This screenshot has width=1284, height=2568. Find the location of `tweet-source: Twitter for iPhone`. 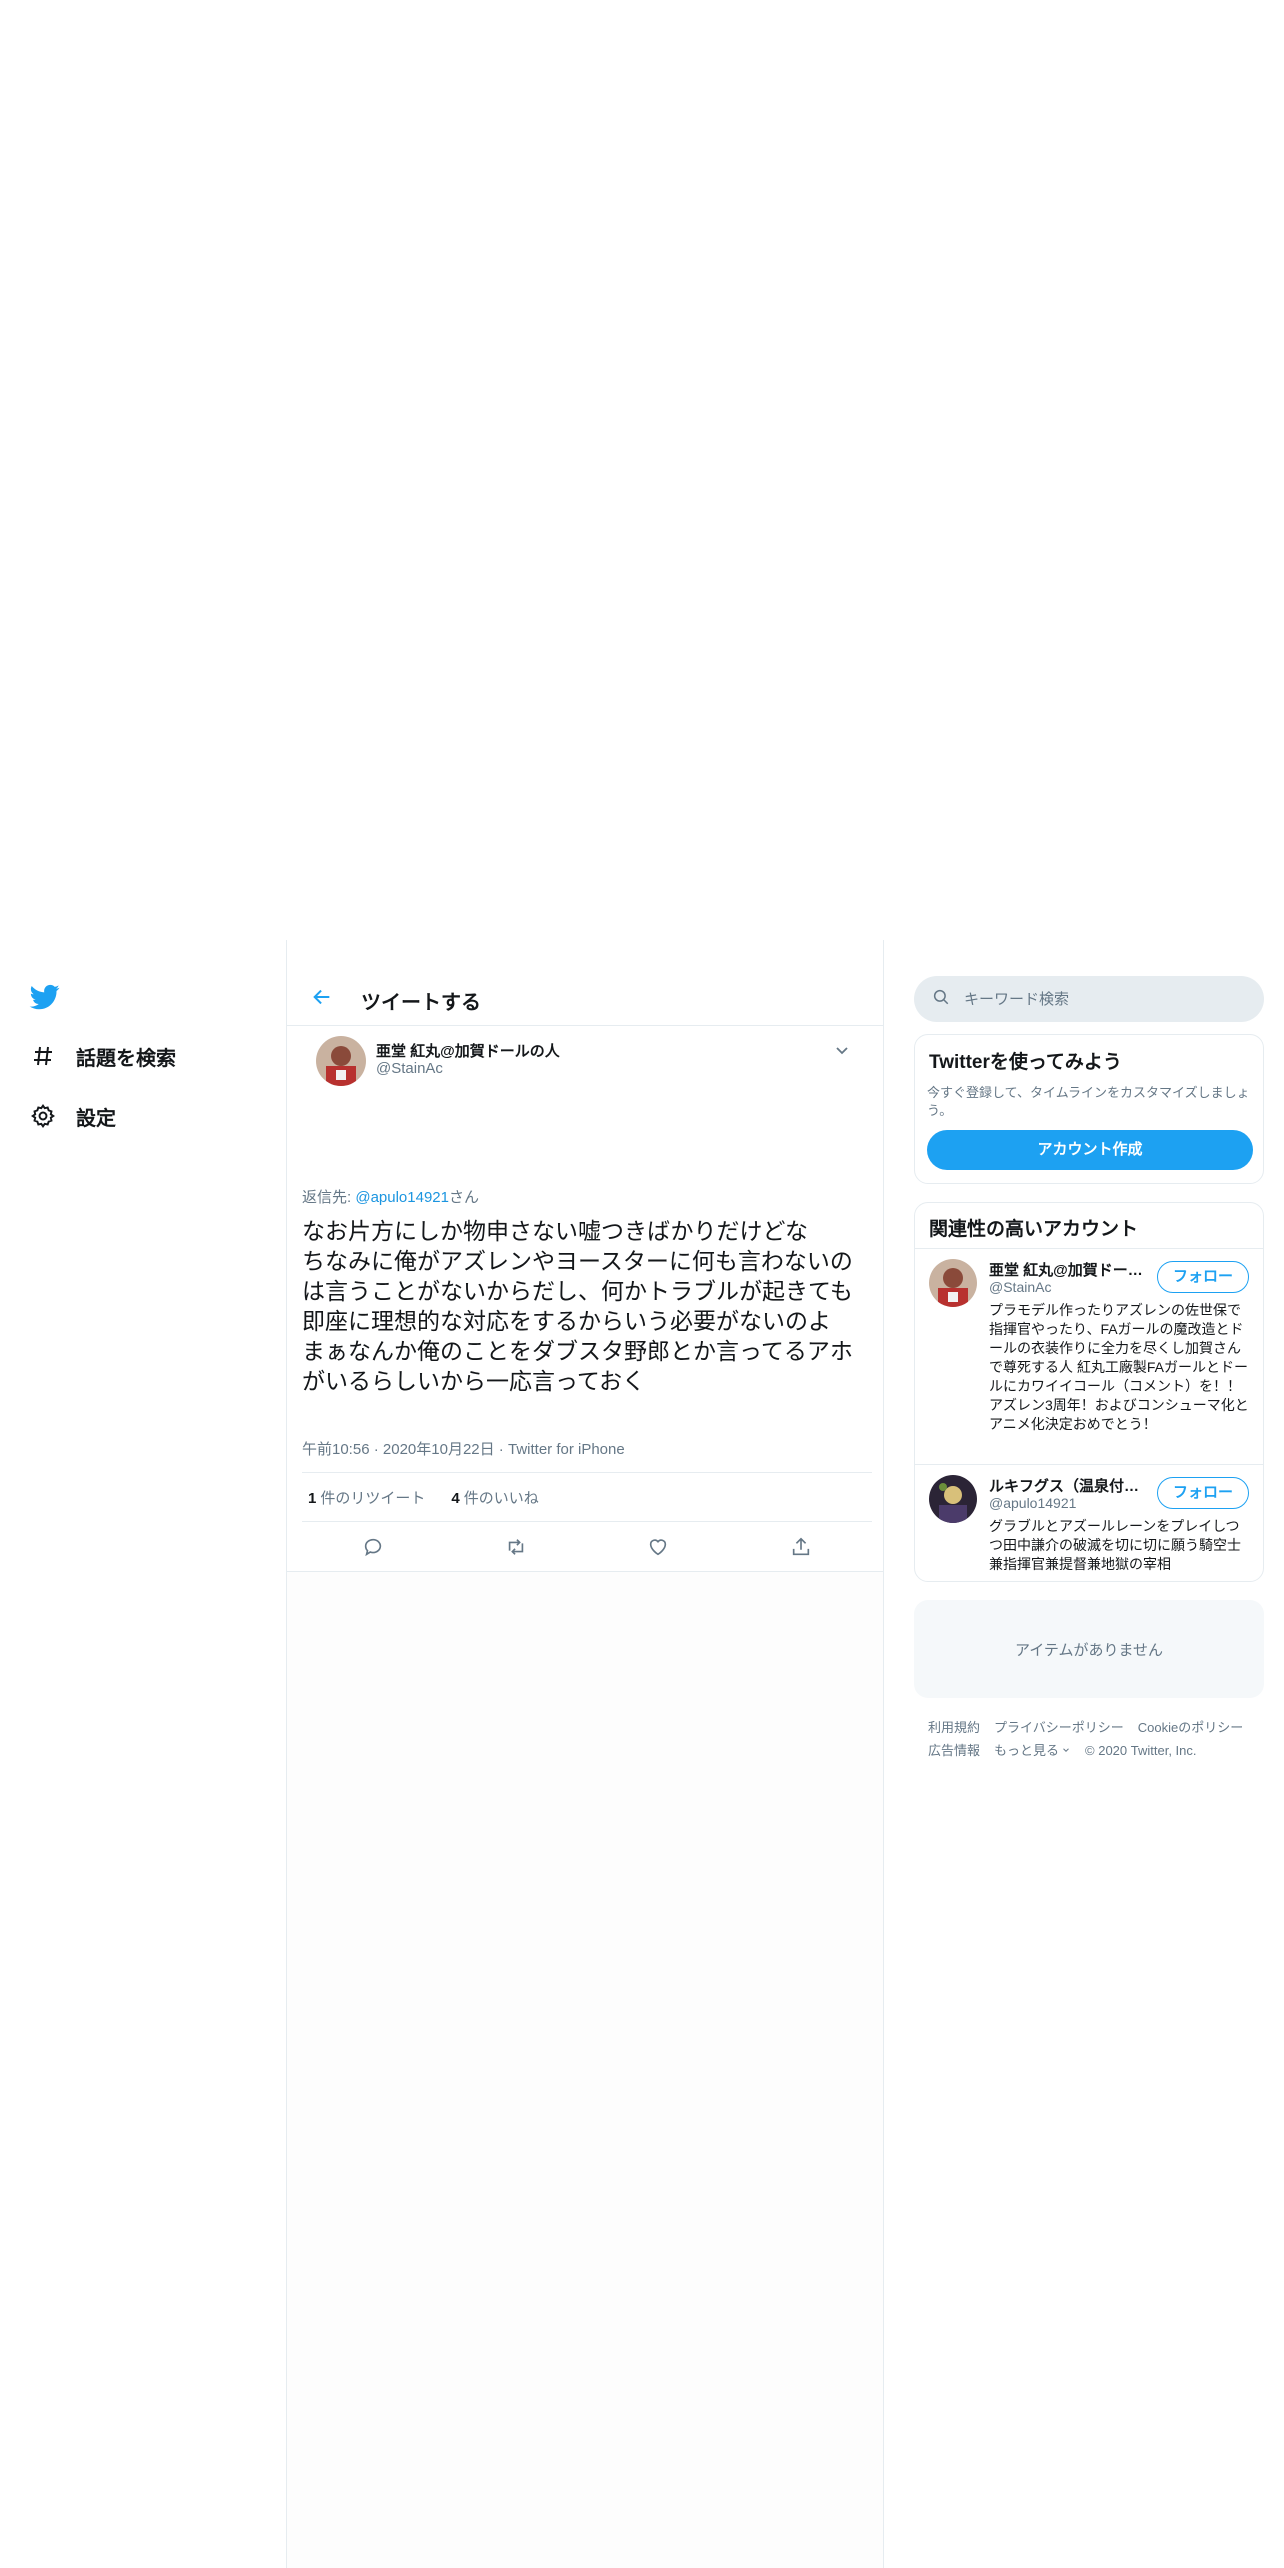

tweet-source: Twitter for iPhone is located at coordinates (566, 1449).